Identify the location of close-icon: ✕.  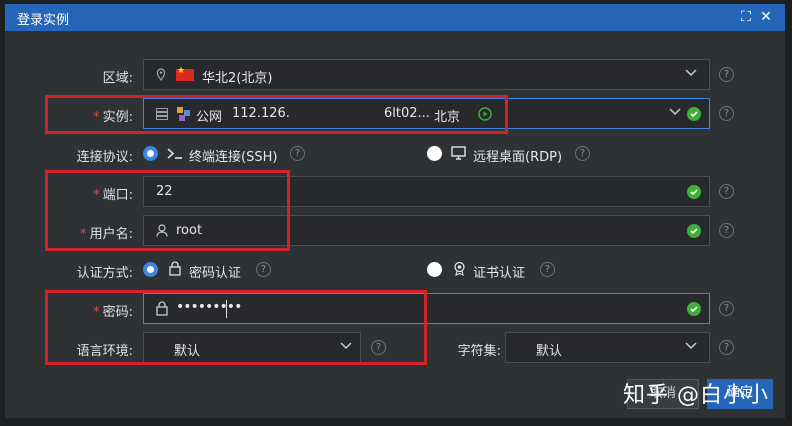
(766, 17).